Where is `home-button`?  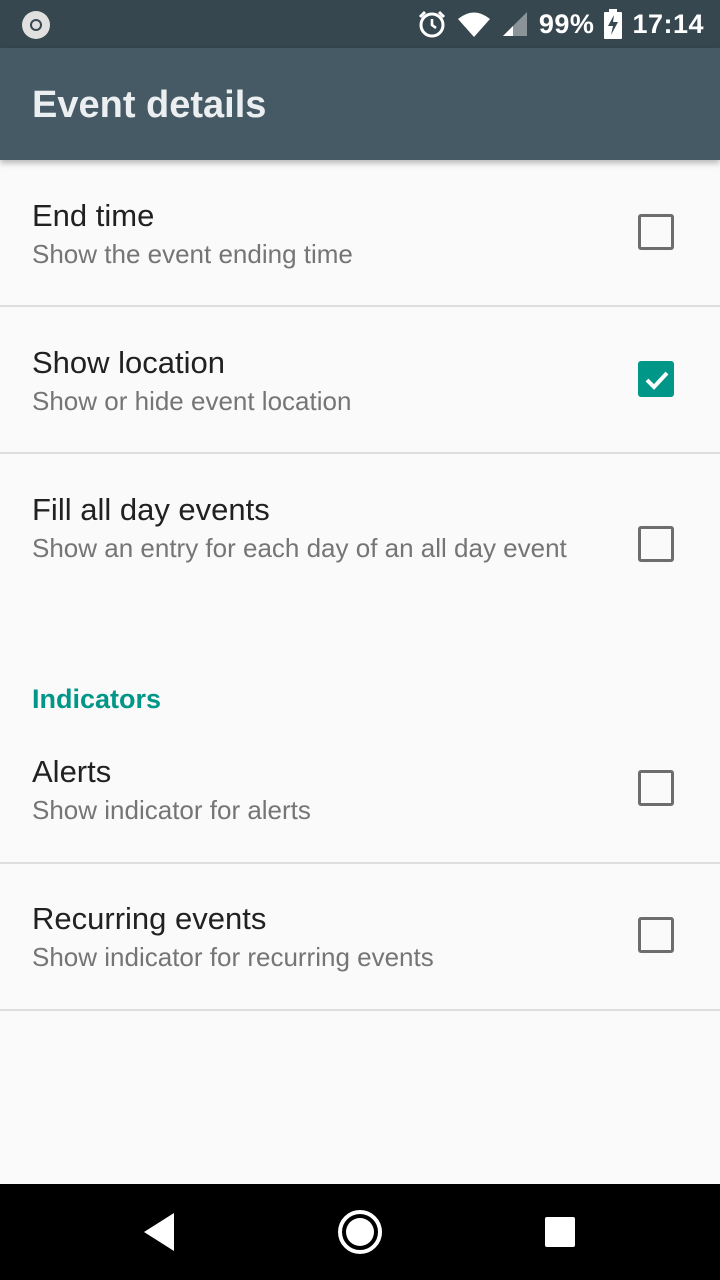
home-button is located at coordinates (360, 1232).